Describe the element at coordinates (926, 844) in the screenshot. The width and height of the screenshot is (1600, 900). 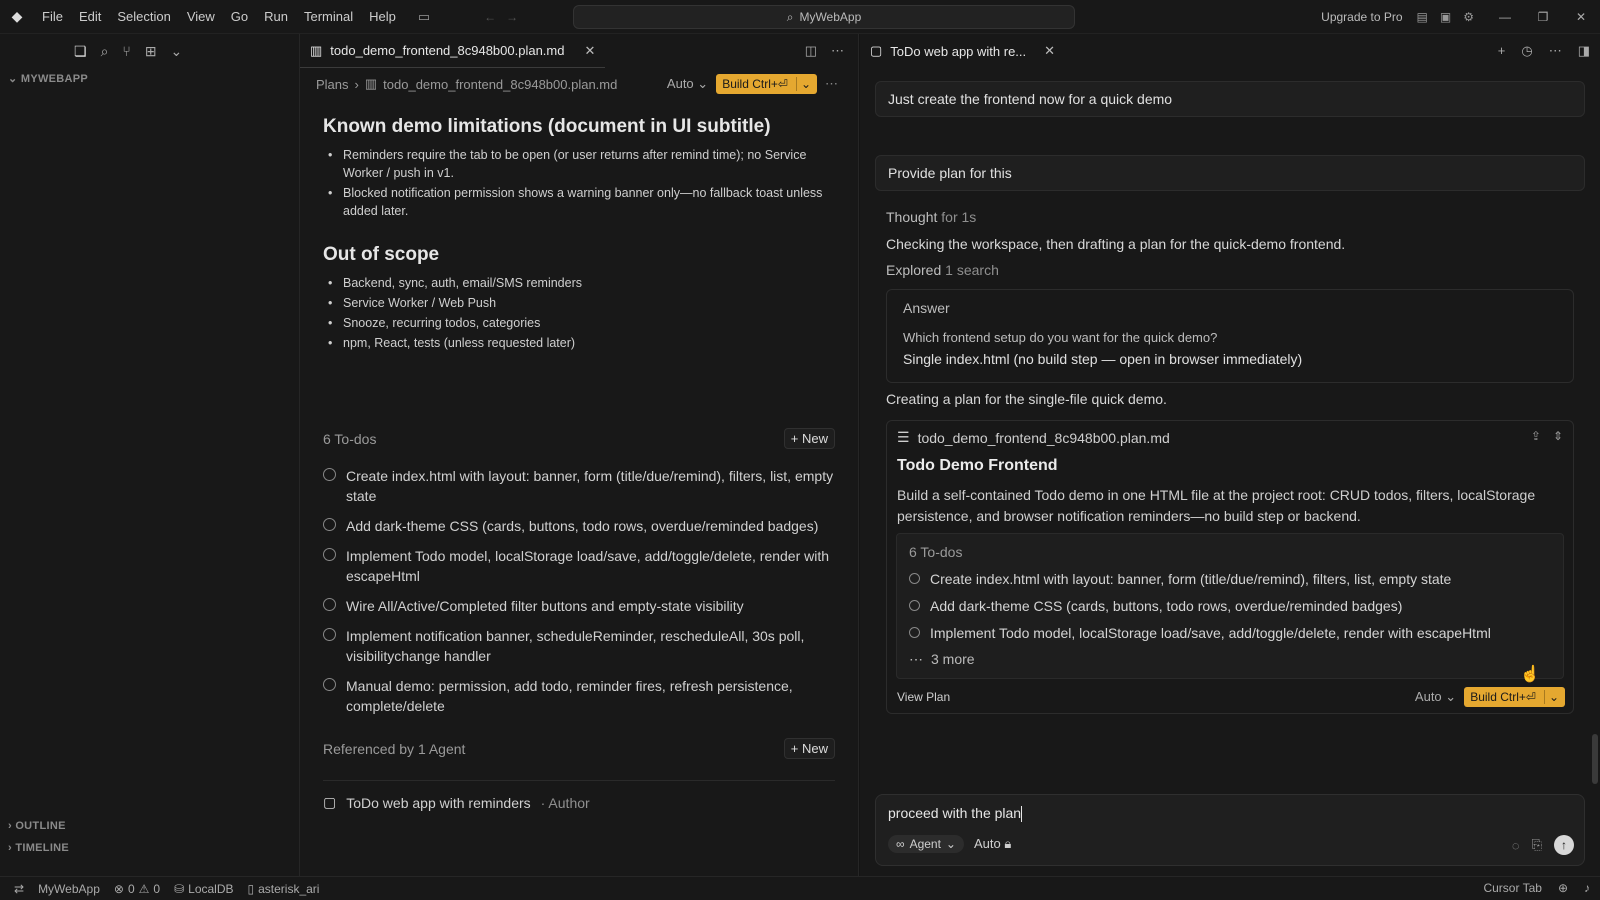
I see `agent-mode-select: ∞ Agent ⌄` at that location.